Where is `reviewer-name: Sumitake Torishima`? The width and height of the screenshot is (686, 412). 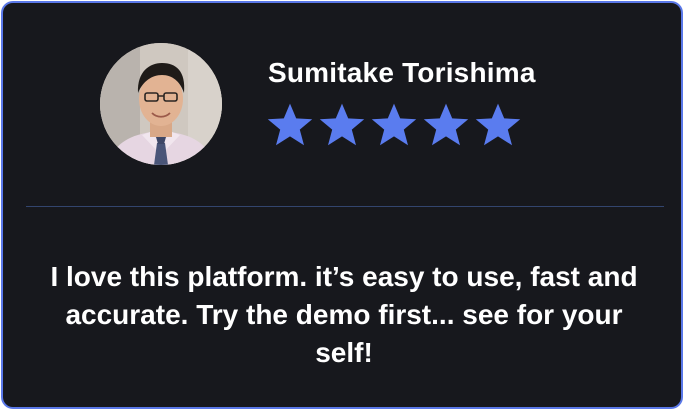 reviewer-name: Sumitake Torishima is located at coordinates (402, 72).